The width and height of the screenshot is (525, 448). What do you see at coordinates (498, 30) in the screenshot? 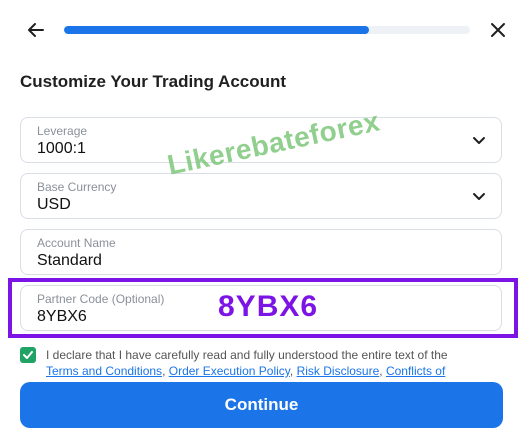
I see `close-icon` at bounding box center [498, 30].